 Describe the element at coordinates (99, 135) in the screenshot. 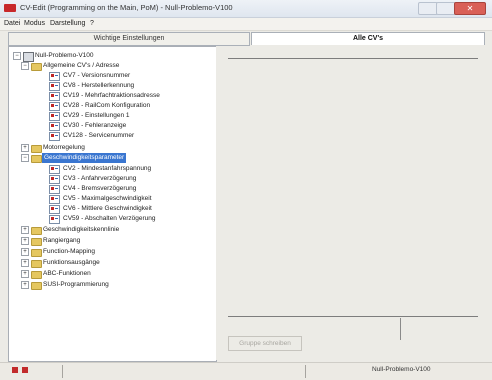

I see `tree-item-label: CV128 - Servicenummer` at that location.